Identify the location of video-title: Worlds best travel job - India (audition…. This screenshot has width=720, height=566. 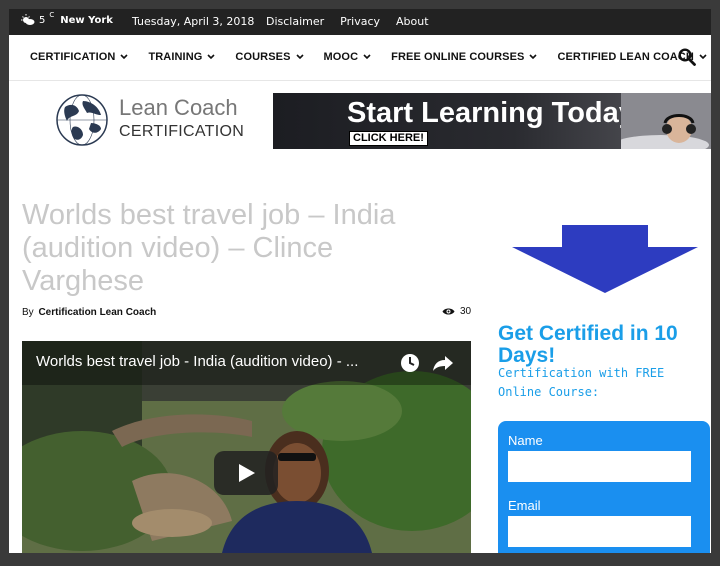
(216, 361).